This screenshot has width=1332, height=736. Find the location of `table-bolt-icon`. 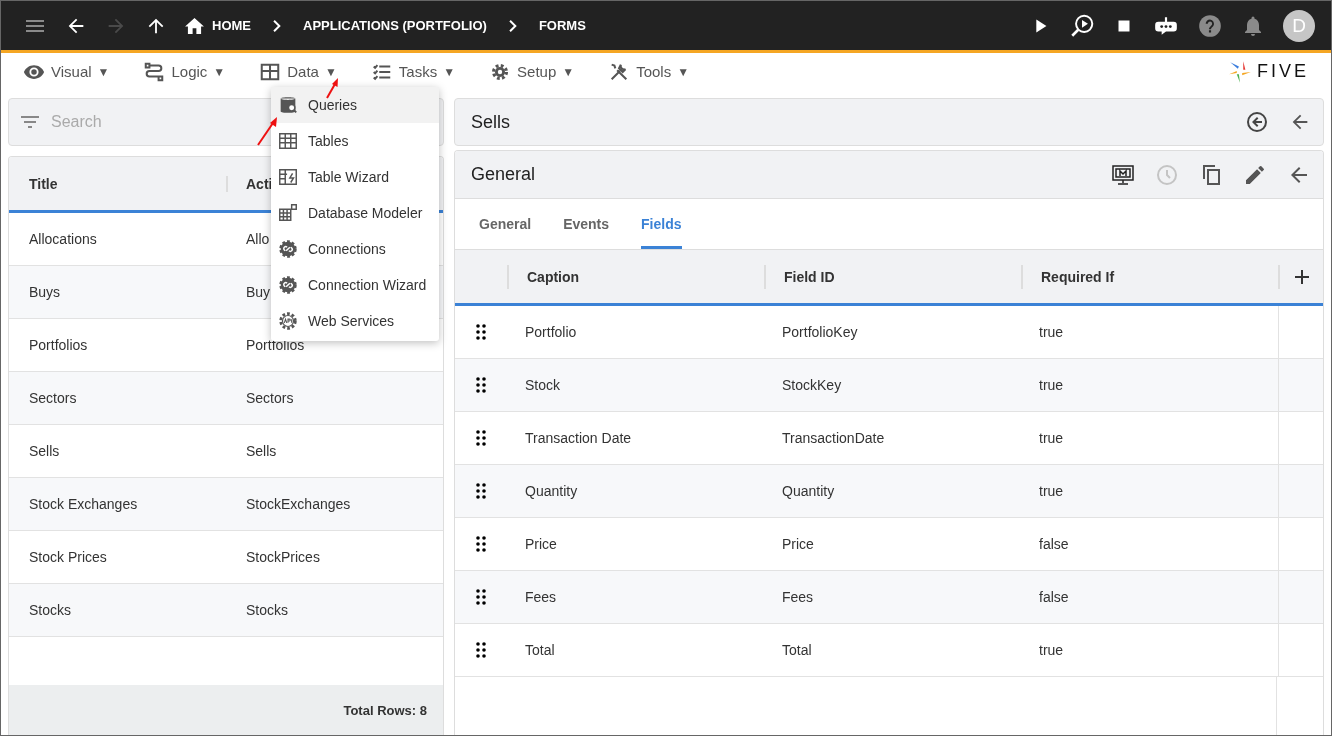

table-bolt-icon is located at coordinates (288, 177).